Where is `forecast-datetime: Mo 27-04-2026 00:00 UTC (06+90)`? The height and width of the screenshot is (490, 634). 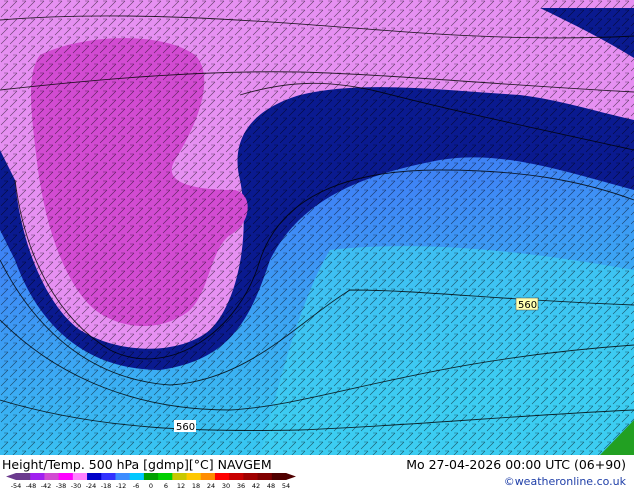
forecast-datetime: Mo 27-04-2026 00:00 UTC (06+90) is located at coordinates (516, 464).